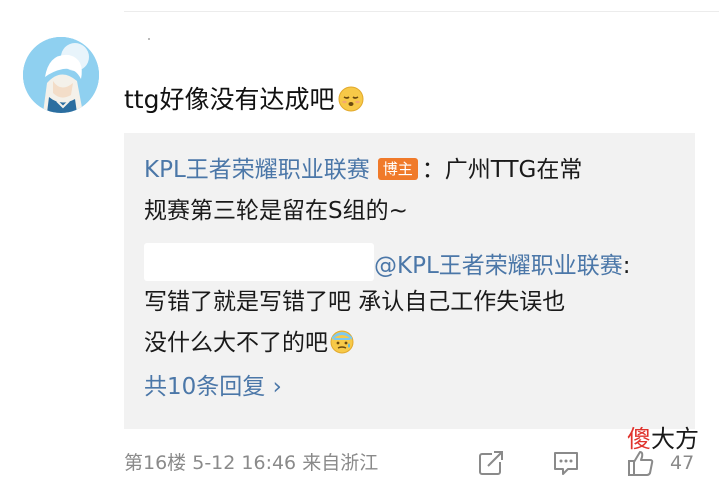 The height and width of the screenshot is (479, 719). Describe the element at coordinates (639, 439) in the screenshot. I see `watermark-red-char: 傻` at that location.